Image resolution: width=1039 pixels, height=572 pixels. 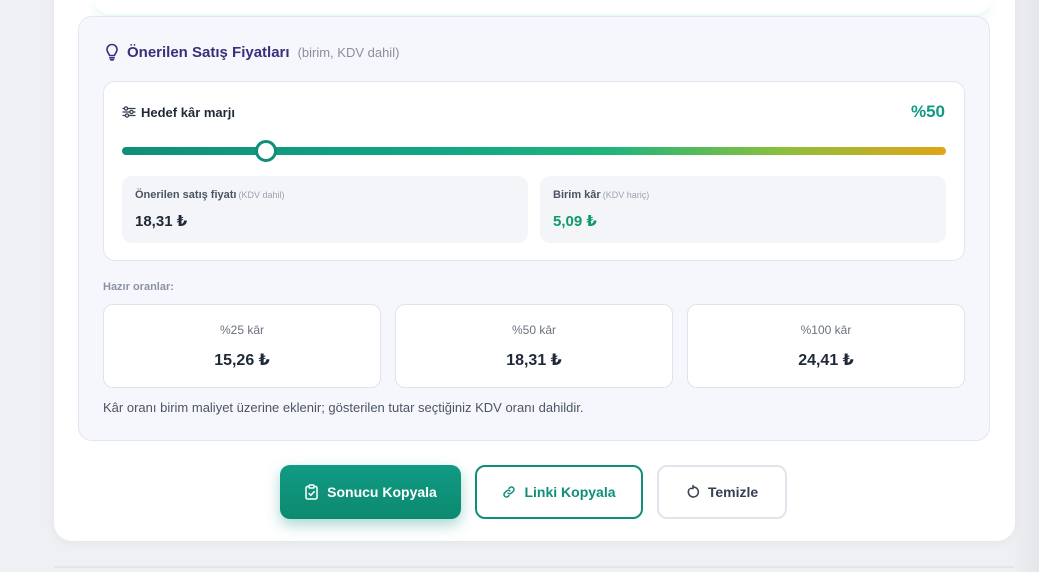 What do you see at coordinates (325, 209) in the screenshot?
I see `suggested-price-box: Önerilen satış fiyatı (KDV dahil) 18,31 ₺` at bounding box center [325, 209].